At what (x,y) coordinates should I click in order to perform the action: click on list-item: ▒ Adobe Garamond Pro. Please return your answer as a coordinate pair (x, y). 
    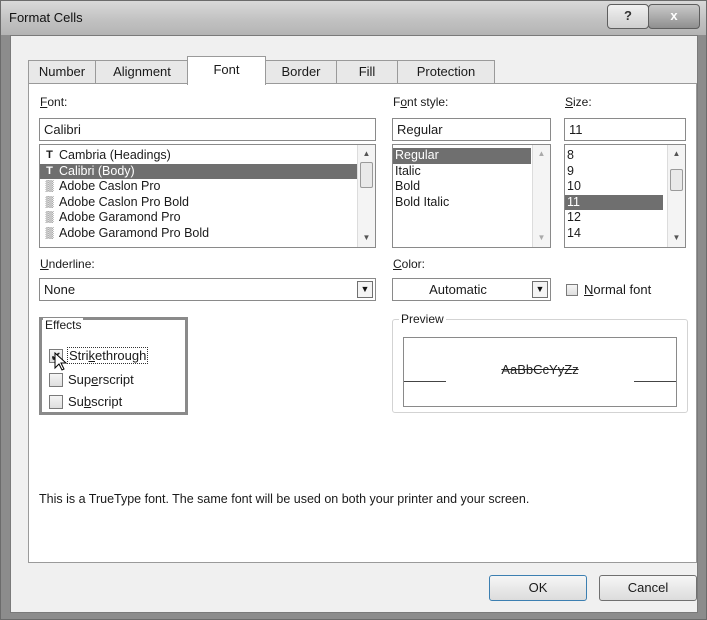
    Looking at the image, I should click on (199, 218).